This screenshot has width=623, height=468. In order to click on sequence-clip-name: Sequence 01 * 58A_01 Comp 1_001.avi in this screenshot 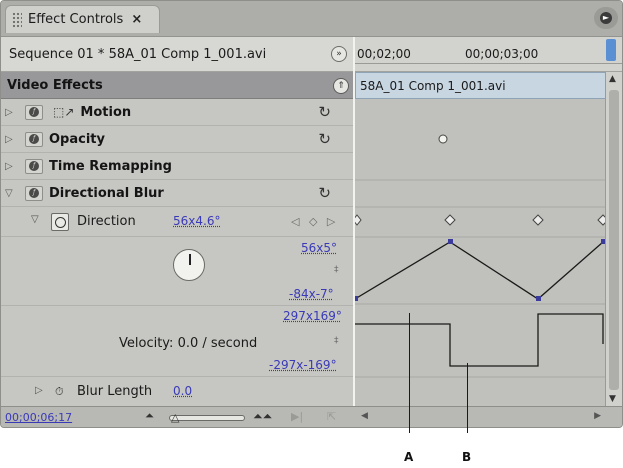, I will do `click(138, 54)`.